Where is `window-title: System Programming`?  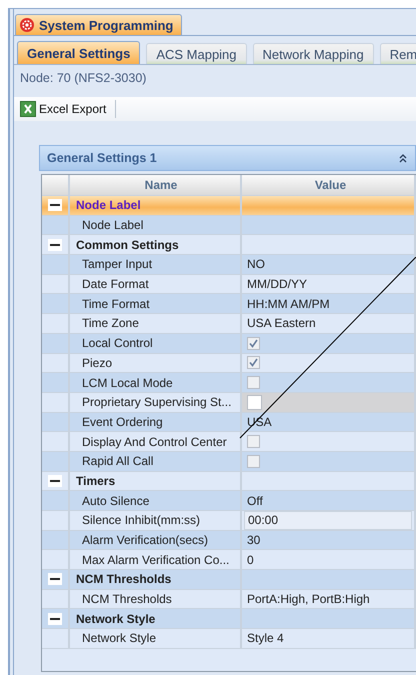 window-title: System Programming is located at coordinates (106, 25).